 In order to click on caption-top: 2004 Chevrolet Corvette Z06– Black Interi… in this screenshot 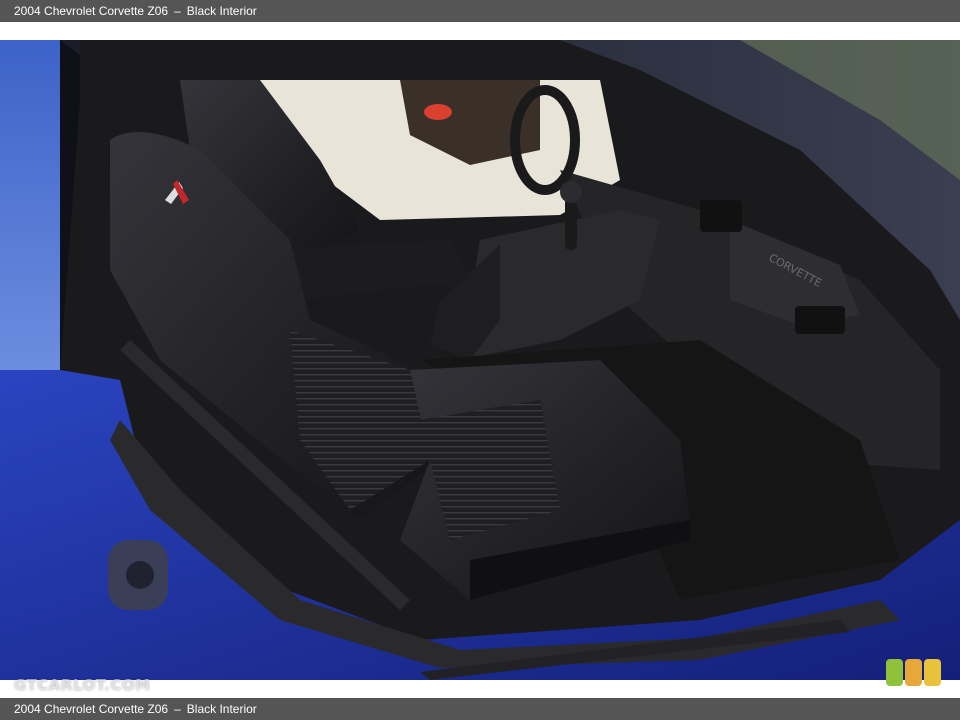, I will do `click(480, 11)`.